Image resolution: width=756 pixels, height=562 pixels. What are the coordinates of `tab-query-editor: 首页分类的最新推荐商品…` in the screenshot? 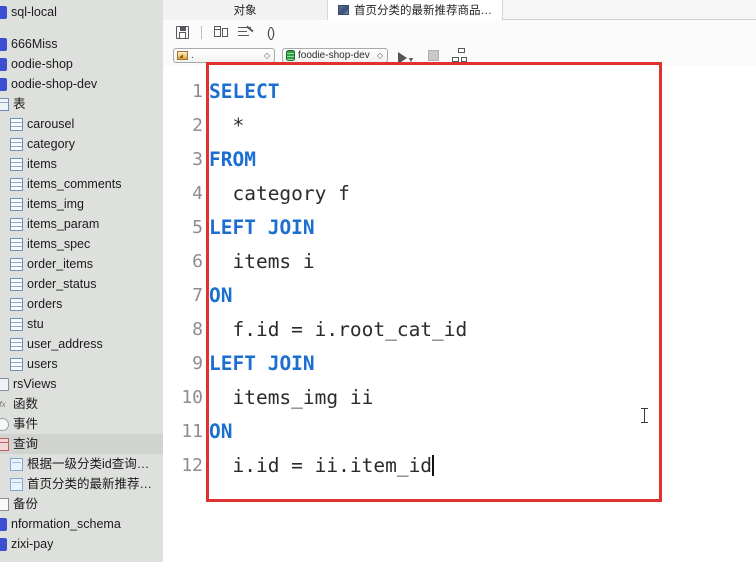 It's located at (415, 10).